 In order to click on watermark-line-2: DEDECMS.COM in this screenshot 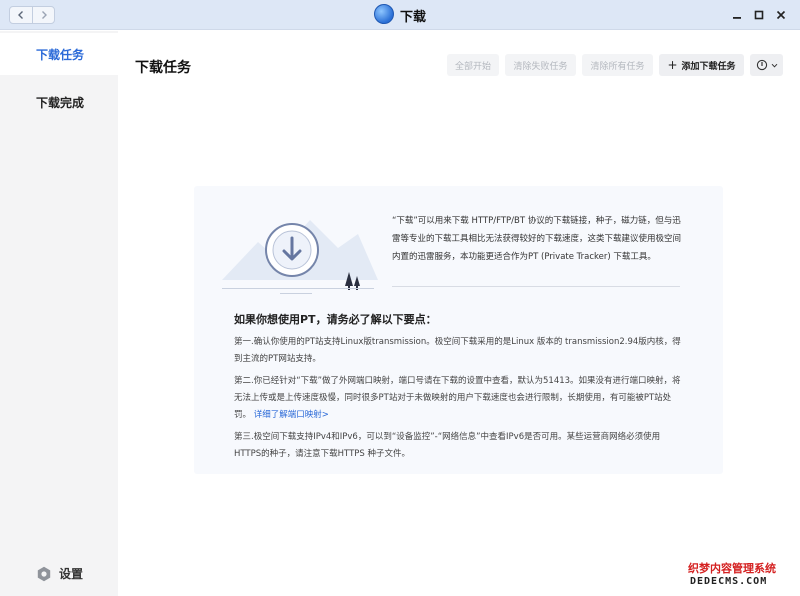, I will do `click(729, 581)`.